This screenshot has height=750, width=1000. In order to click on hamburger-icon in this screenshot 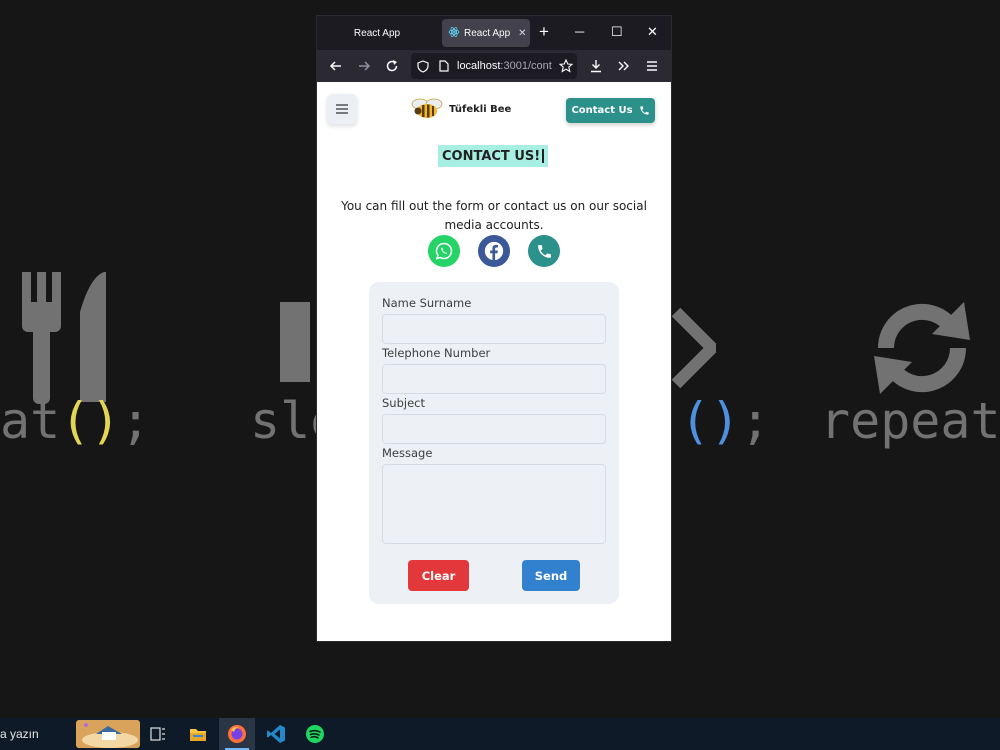, I will do `click(342, 109)`.